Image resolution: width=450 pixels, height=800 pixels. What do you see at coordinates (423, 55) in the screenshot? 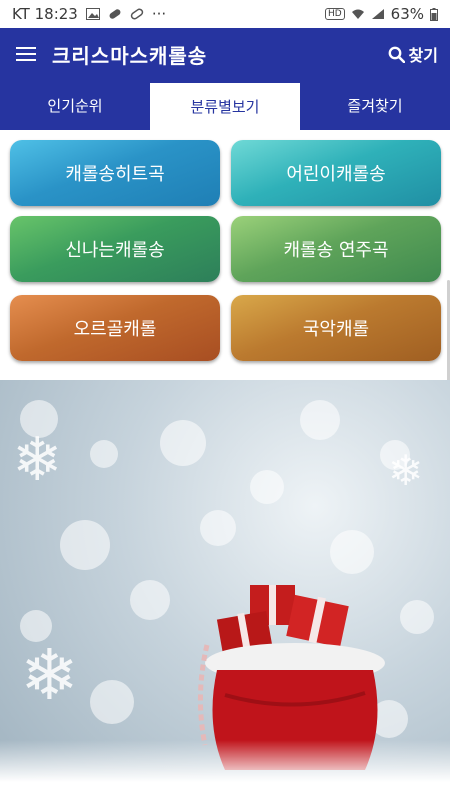
I see `search-label: 찾기` at bounding box center [423, 55].